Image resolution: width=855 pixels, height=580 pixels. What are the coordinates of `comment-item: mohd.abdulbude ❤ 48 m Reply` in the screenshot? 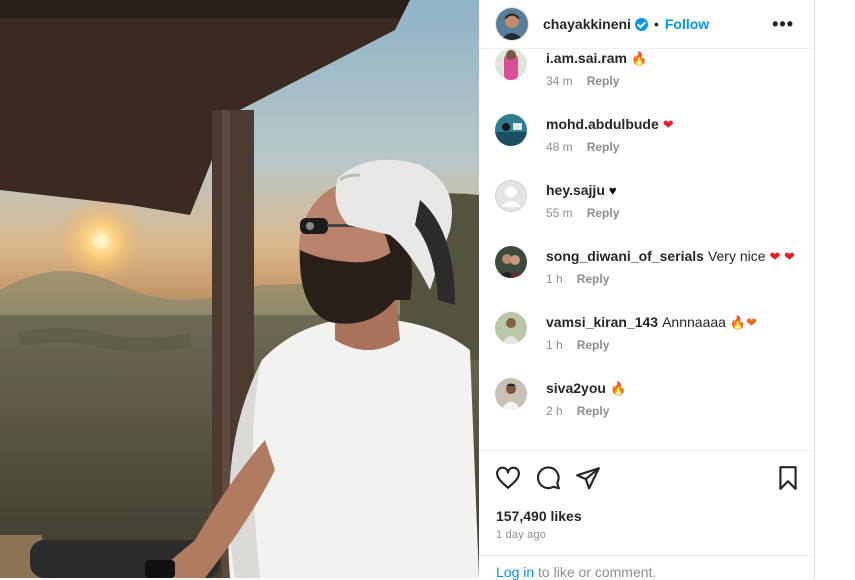 It's located at (647, 147).